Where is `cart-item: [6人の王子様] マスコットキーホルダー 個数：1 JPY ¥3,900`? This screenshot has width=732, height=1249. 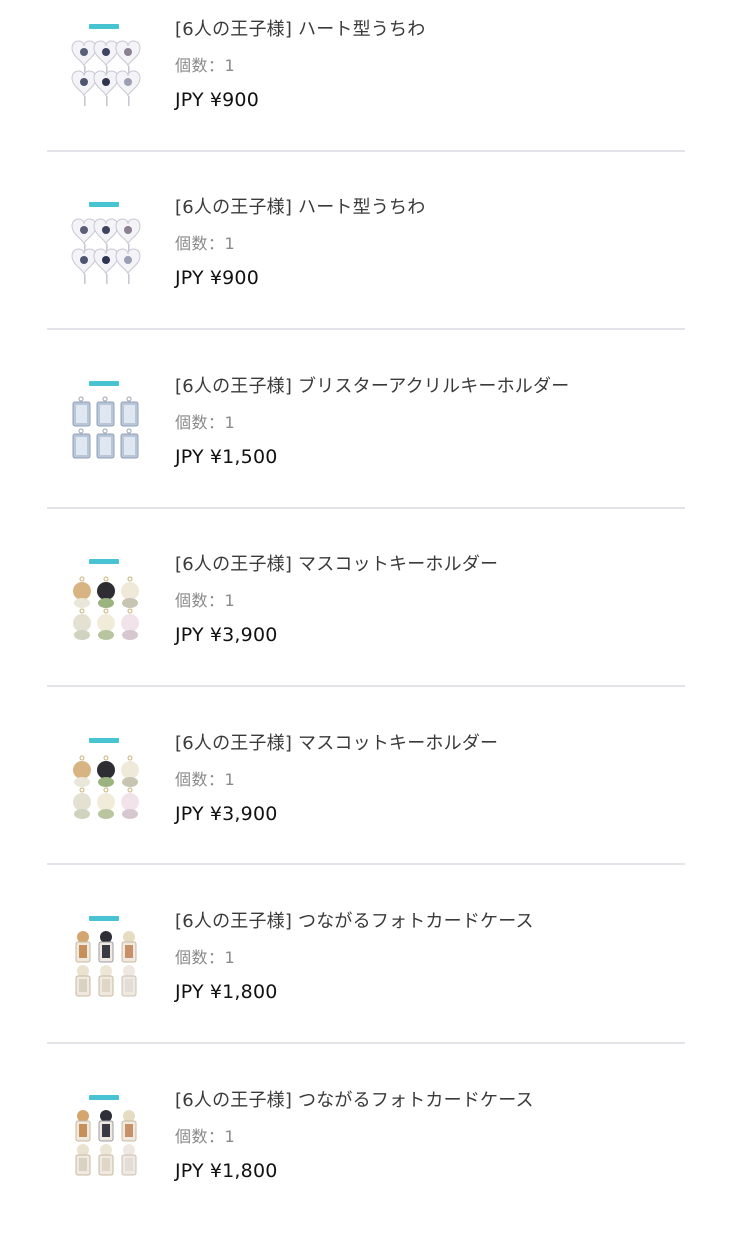
cart-item: [6人の王子様] マスコットキーホルダー 個数：1 JPY ¥3,900 is located at coordinates (366, 803).